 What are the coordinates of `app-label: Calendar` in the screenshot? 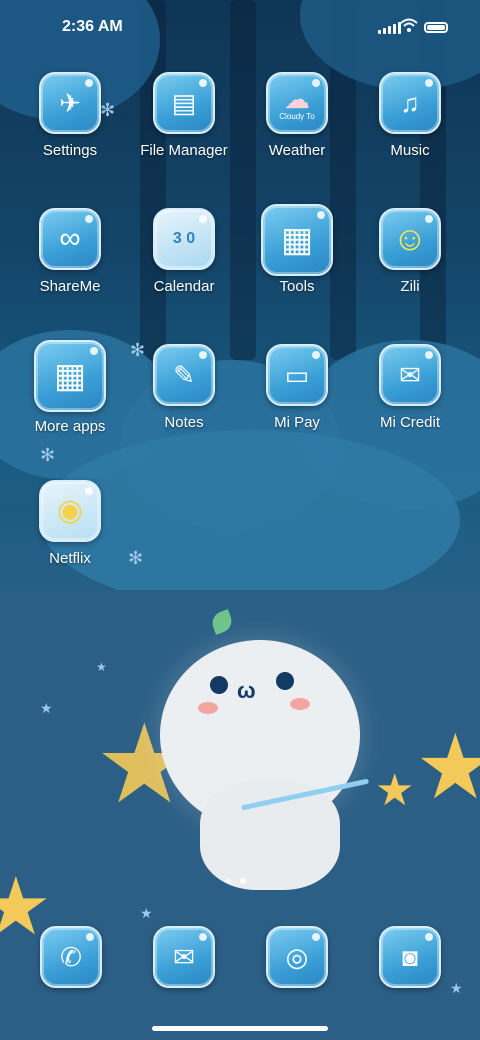 It's located at (184, 286).